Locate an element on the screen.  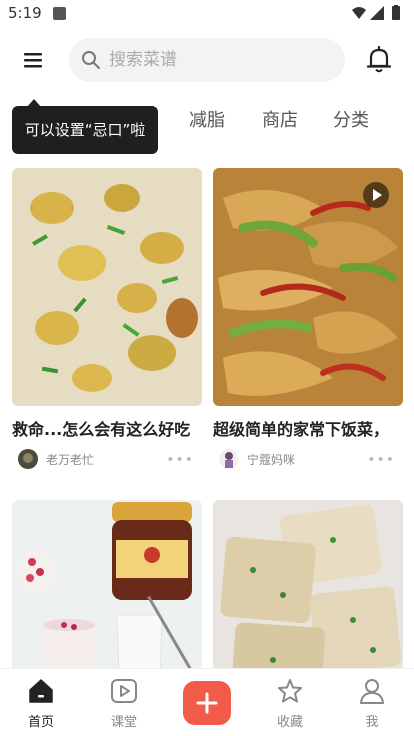
add-recipe-button is located at coordinates (207, 703).